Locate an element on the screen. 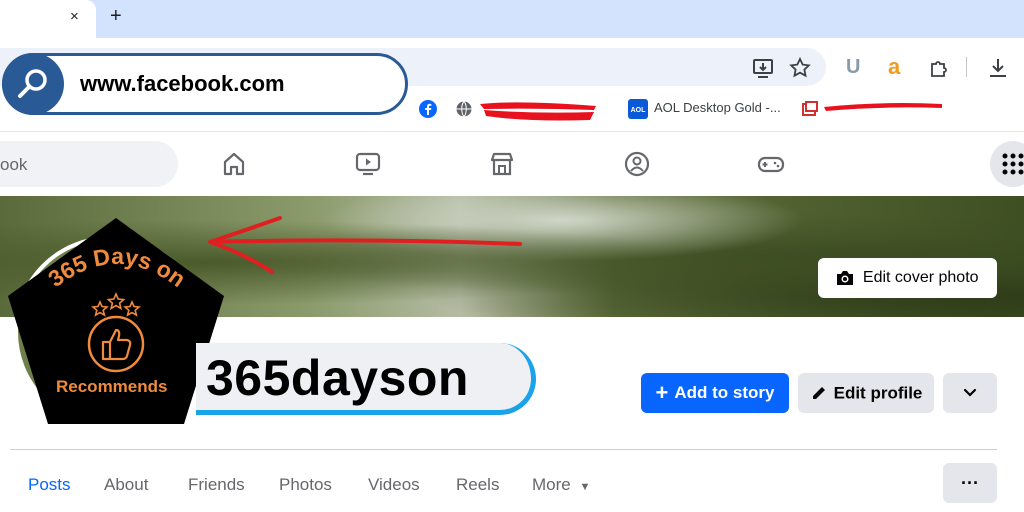 This screenshot has width=1024, height=512. puzzle-icon is located at coordinates (939, 68).